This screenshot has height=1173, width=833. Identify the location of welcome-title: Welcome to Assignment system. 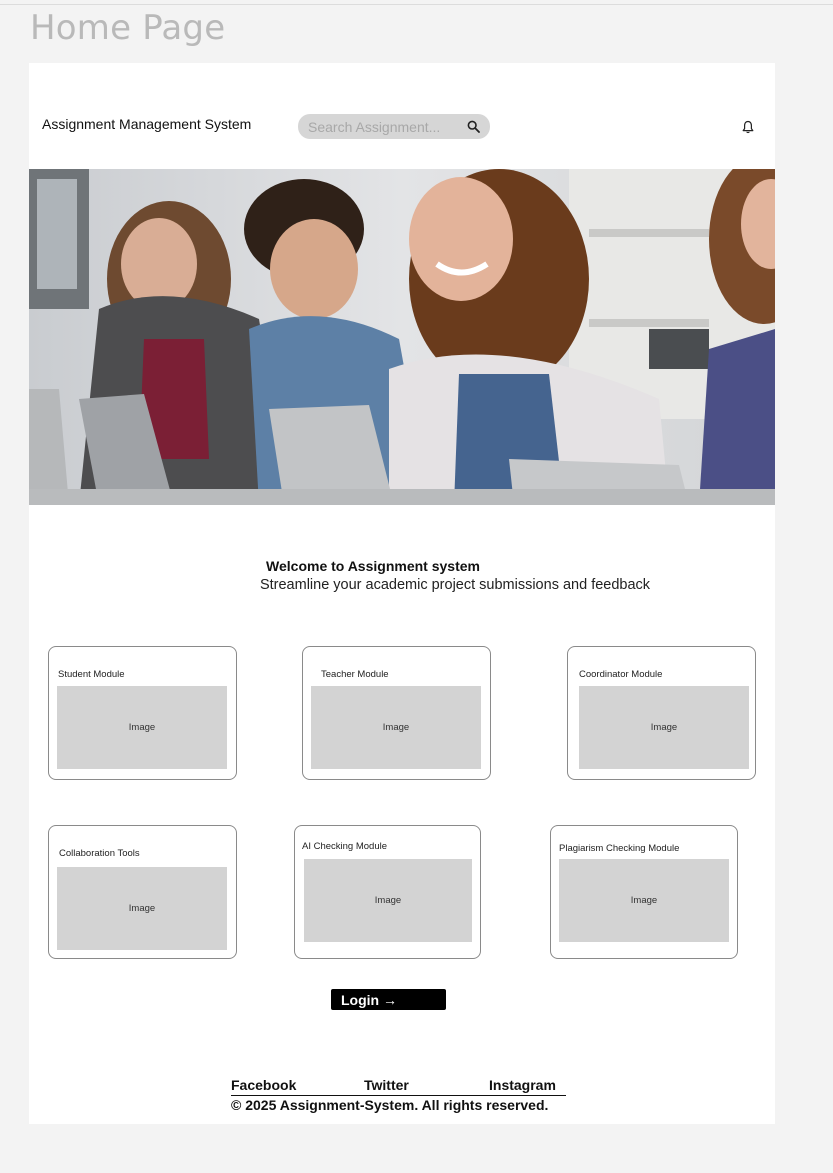
(402, 566).